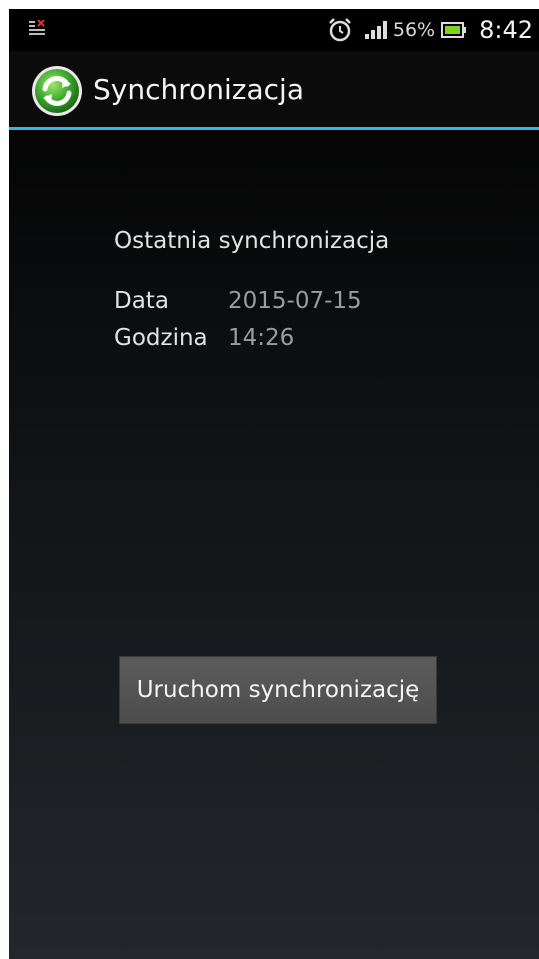  What do you see at coordinates (339, 30) in the screenshot?
I see `alarm-icon` at bounding box center [339, 30].